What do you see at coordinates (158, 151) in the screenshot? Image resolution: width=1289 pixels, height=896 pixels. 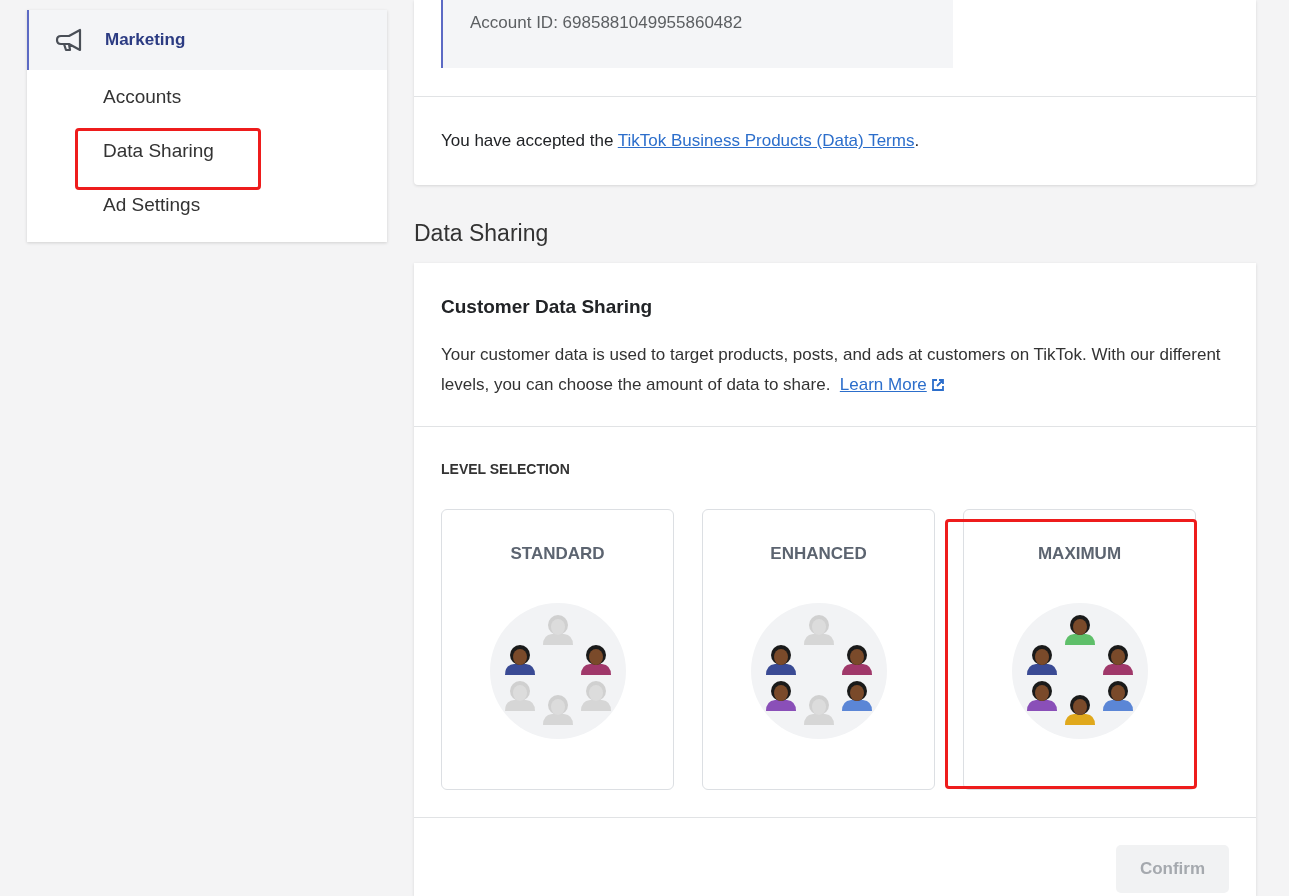 I see `sidebar-item: Data Sharing` at bounding box center [158, 151].